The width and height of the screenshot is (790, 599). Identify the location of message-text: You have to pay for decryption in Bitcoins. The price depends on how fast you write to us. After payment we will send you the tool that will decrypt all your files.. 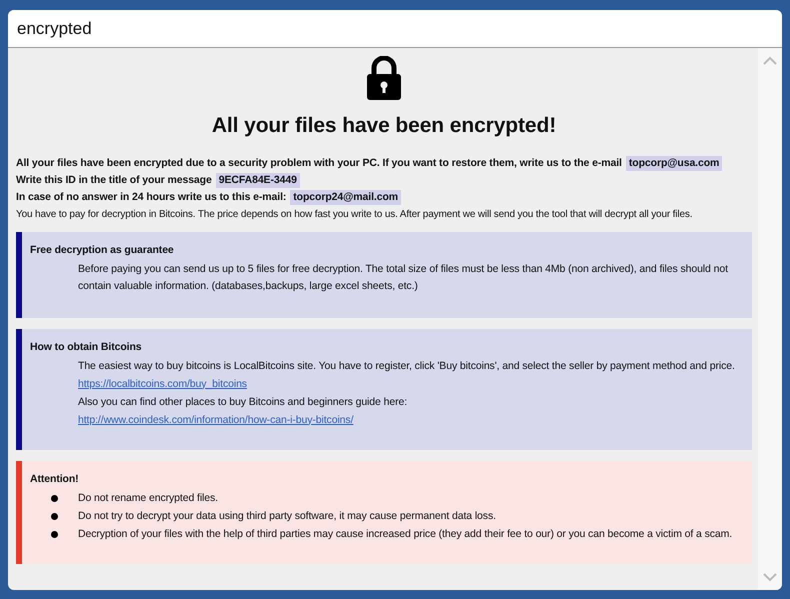
(354, 215).